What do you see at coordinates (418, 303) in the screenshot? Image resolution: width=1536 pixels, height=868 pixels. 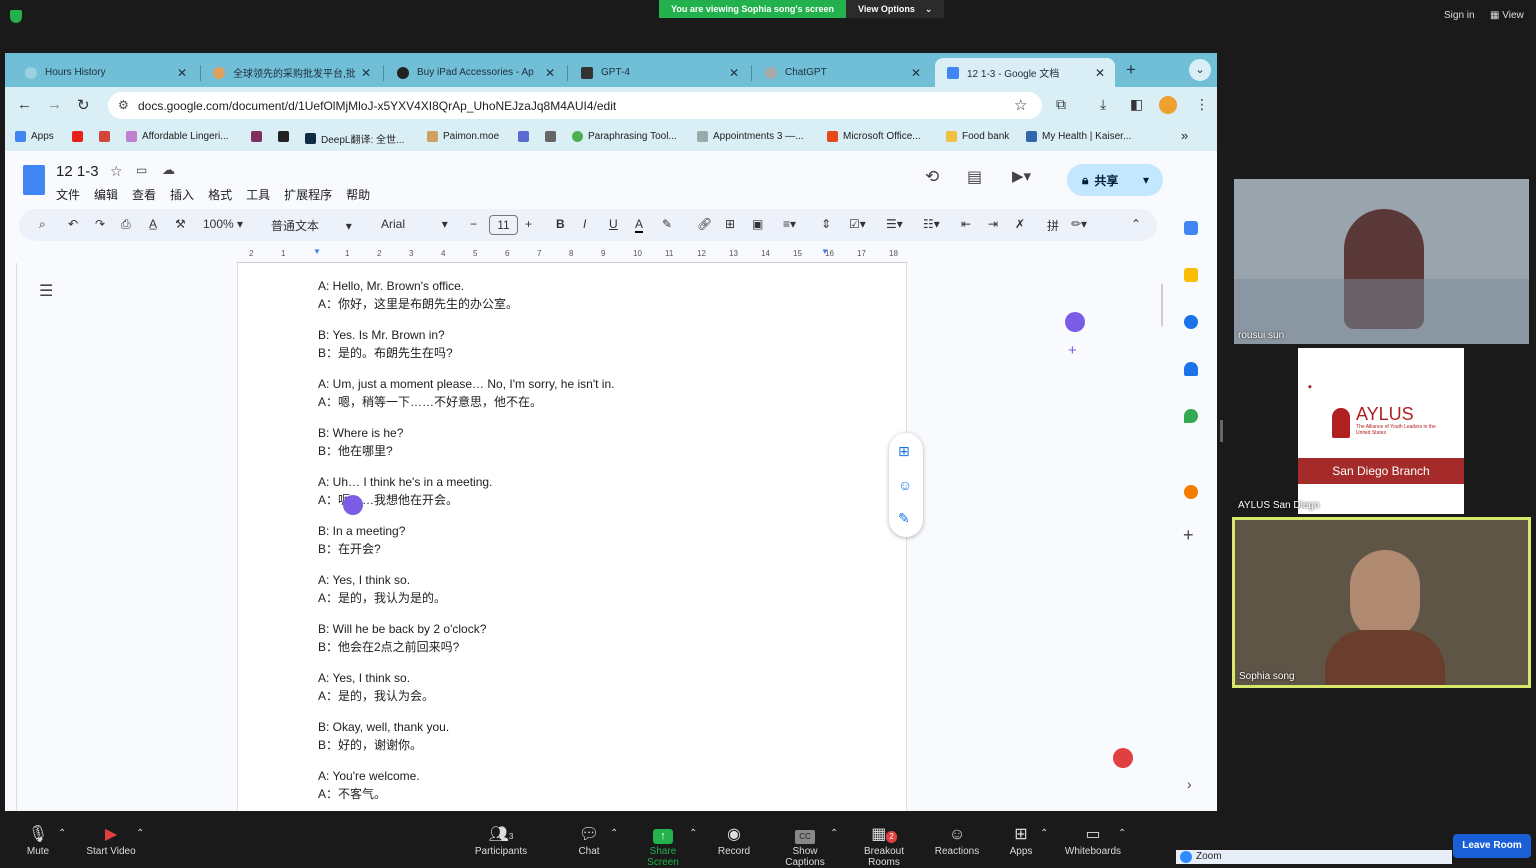 I see `document-line: A：你好，这里是布朗先生的办公室。` at bounding box center [418, 303].